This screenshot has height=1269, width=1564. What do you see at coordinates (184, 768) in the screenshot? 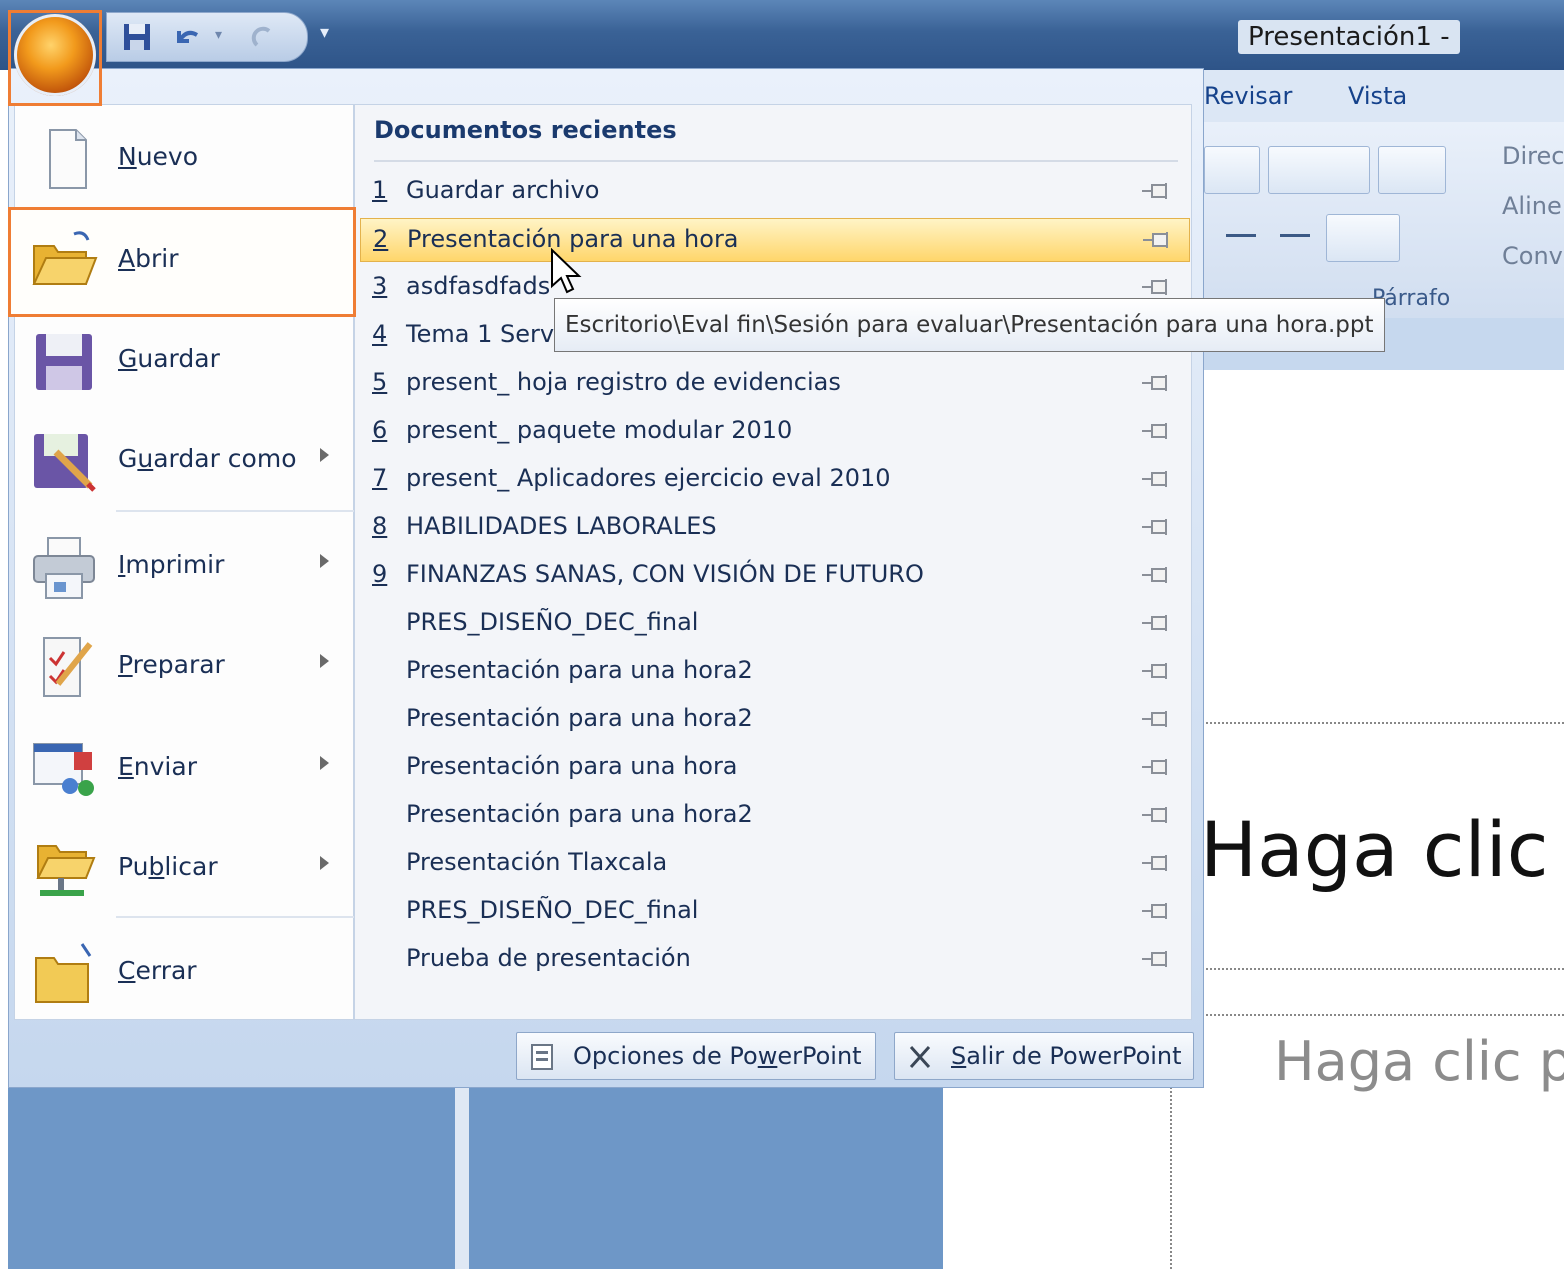
I see `menu-item-enviar: Enviar` at bounding box center [184, 768].